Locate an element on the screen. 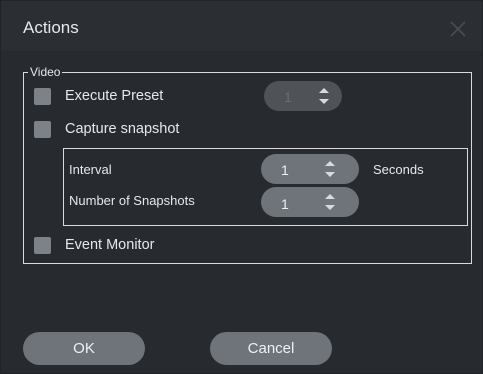 The image size is (483, 374). snapshot-count-stepper-arrows is located at coordinates (330, 202).